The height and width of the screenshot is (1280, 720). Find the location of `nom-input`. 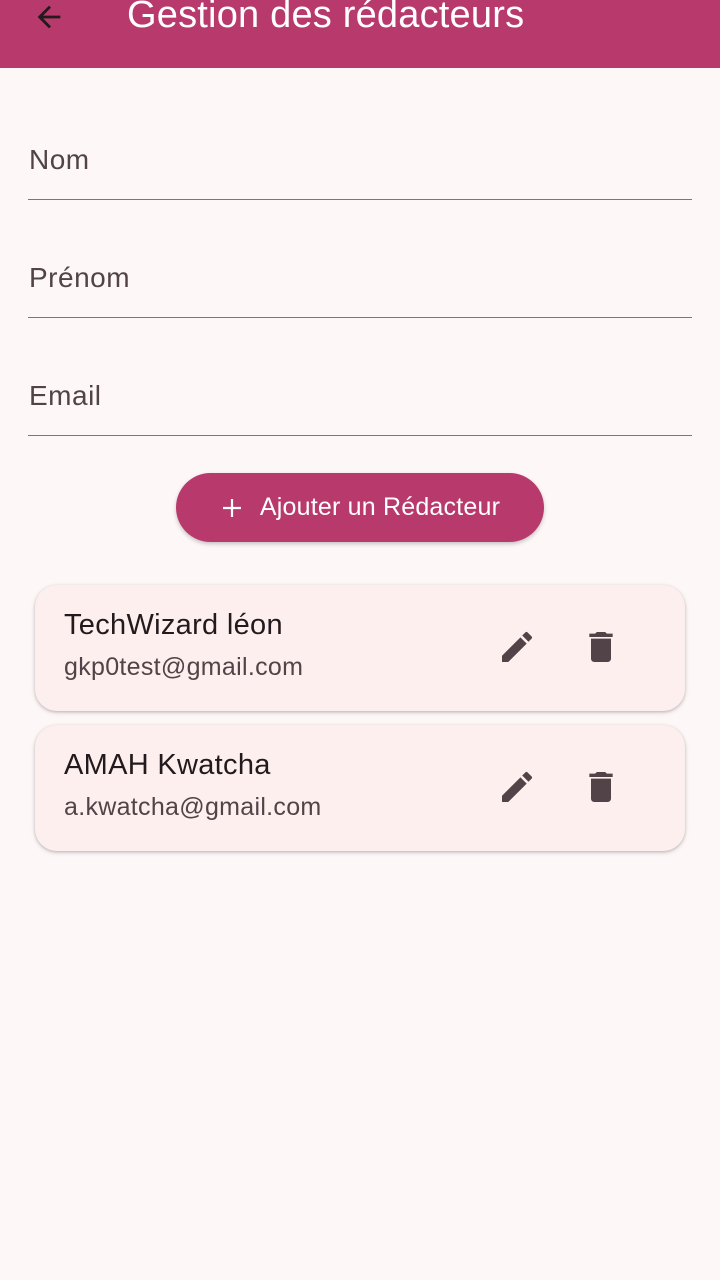

nom-input is located at coordinates (360, 159).